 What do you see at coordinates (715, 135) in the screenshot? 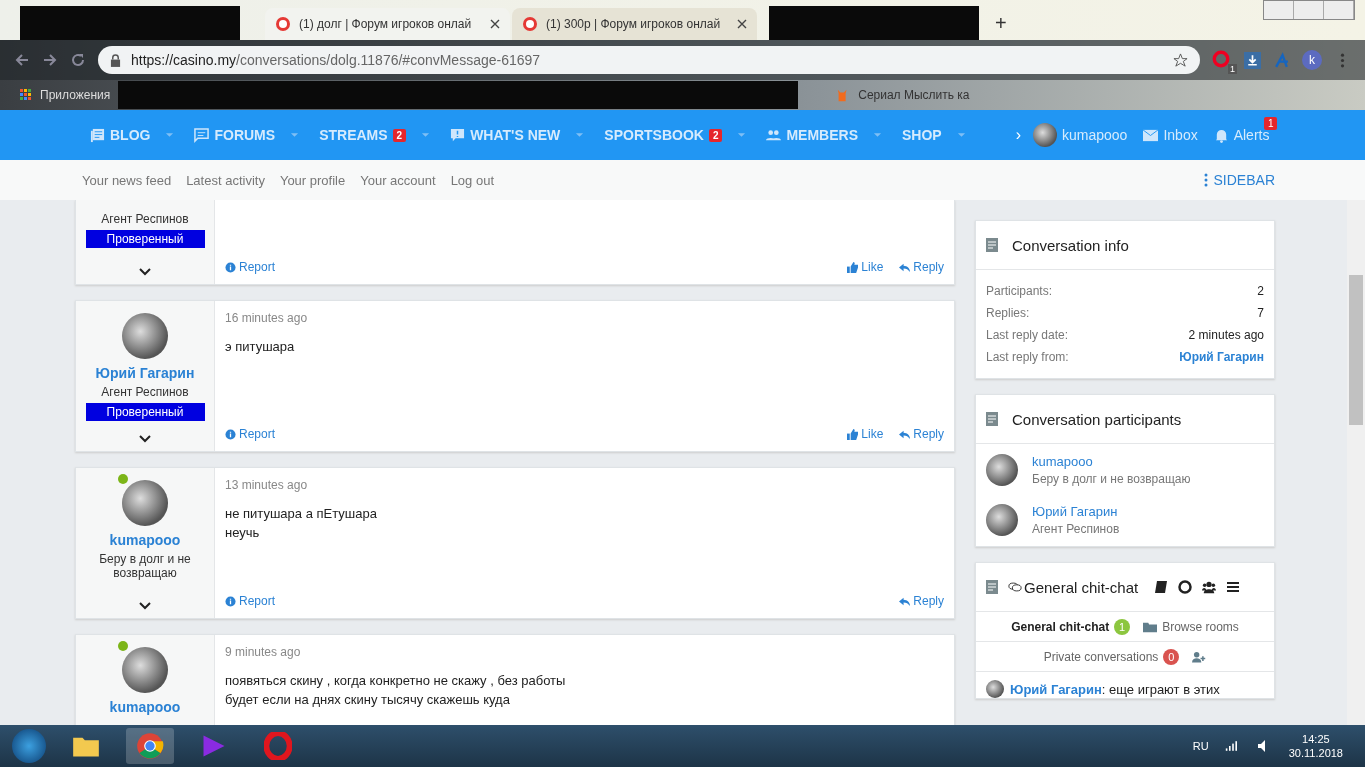
I see `count-badge: 2` at bounding box center [715, 135].